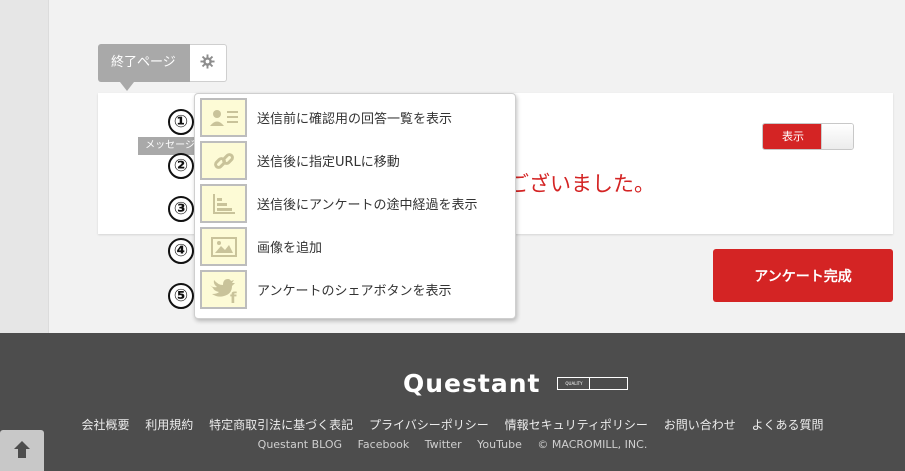 This screenshot has height=471, width=905. Describe the element at coordinates (181, 209) in the screenshot. I see `annotation-number: ③` at that location.